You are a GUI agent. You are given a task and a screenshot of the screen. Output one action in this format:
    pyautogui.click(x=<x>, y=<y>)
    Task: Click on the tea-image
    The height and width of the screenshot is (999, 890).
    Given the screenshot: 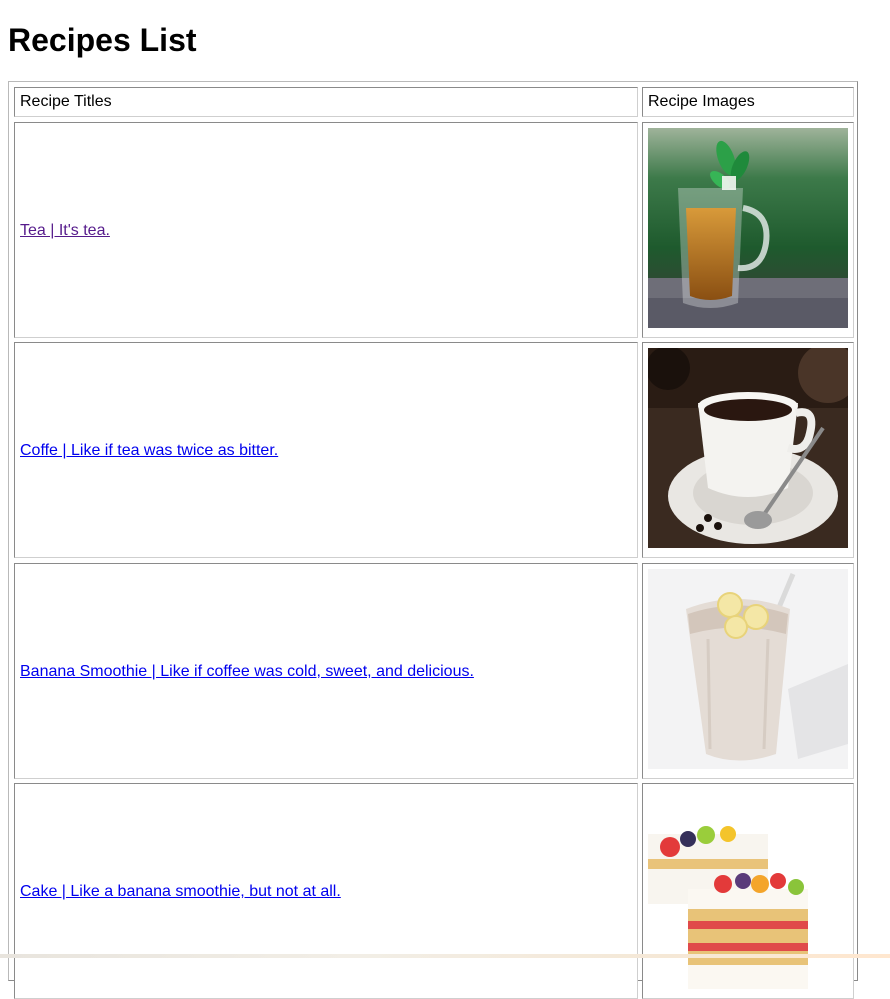 What is the action you would take?
    pyautogui.click(x=748, y=228)
    